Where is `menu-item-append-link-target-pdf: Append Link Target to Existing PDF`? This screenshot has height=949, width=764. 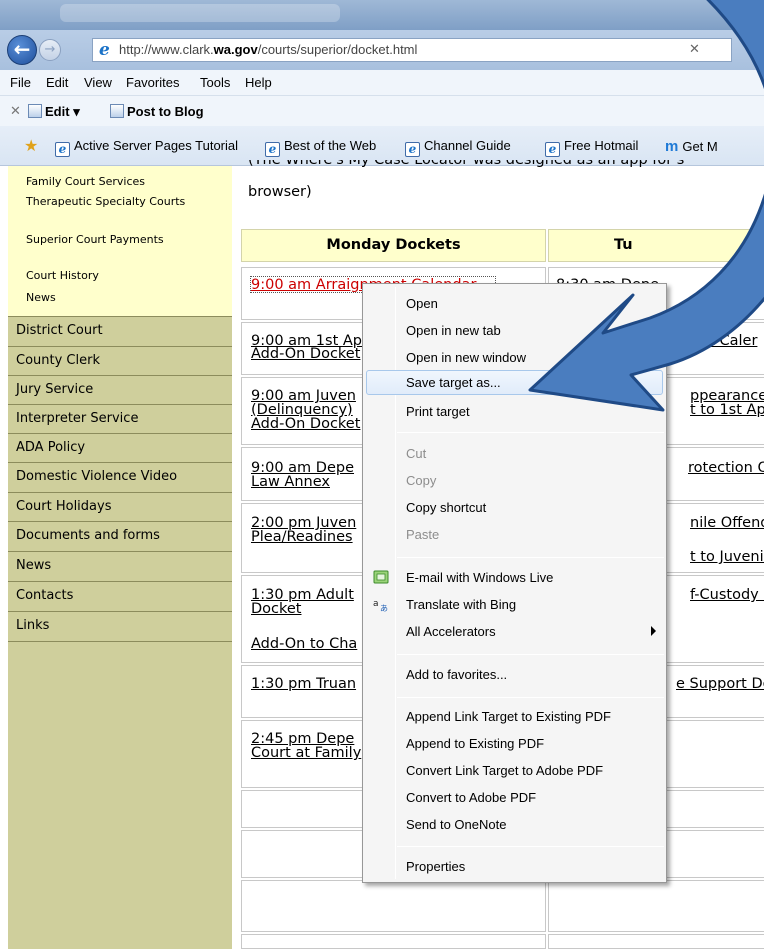
menu-item-append-link-target-pdf: Append Link Target to Existing PDF is located at coordinates (514, 716).